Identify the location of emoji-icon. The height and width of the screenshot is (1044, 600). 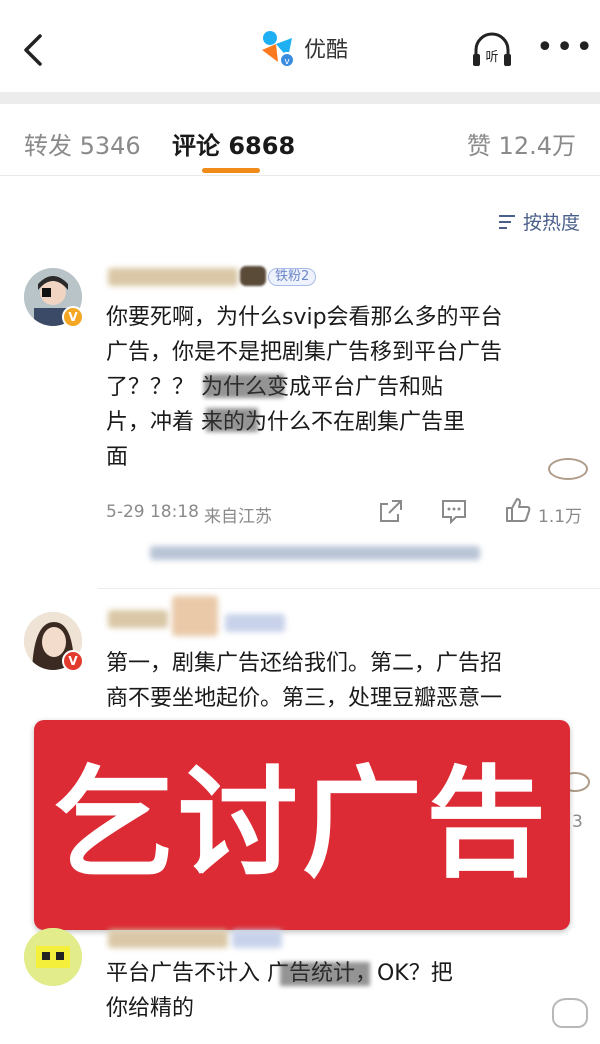
(253, 276).